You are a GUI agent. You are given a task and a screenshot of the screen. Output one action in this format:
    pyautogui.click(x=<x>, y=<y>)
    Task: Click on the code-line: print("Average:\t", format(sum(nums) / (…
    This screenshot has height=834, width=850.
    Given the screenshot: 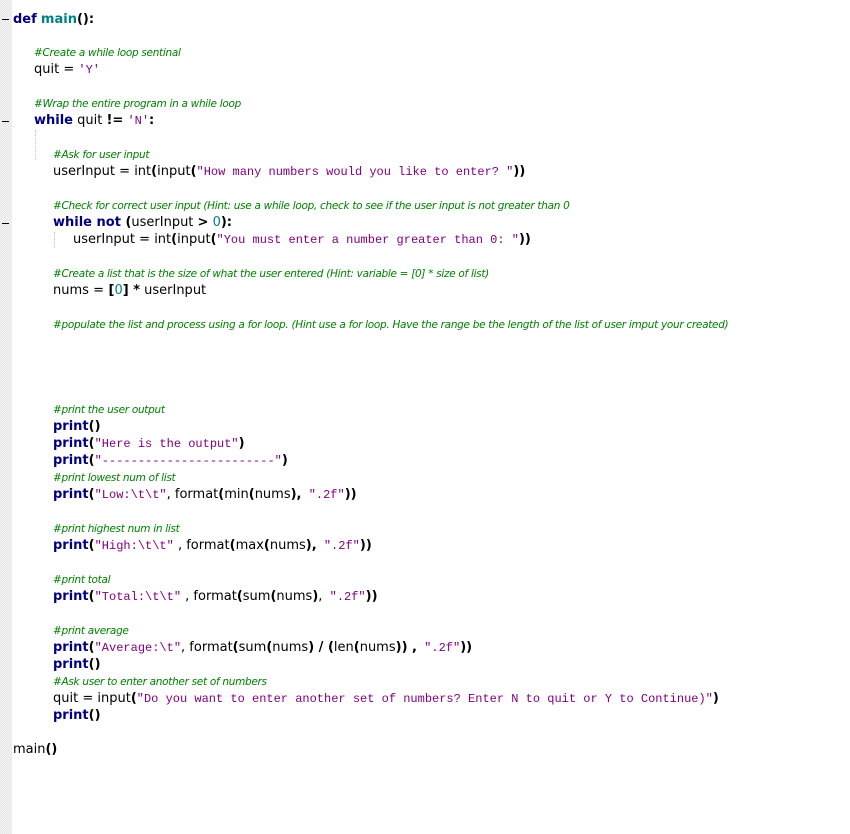 What is the action you would take?
    pyautogui.click(x=263, y=647)
    